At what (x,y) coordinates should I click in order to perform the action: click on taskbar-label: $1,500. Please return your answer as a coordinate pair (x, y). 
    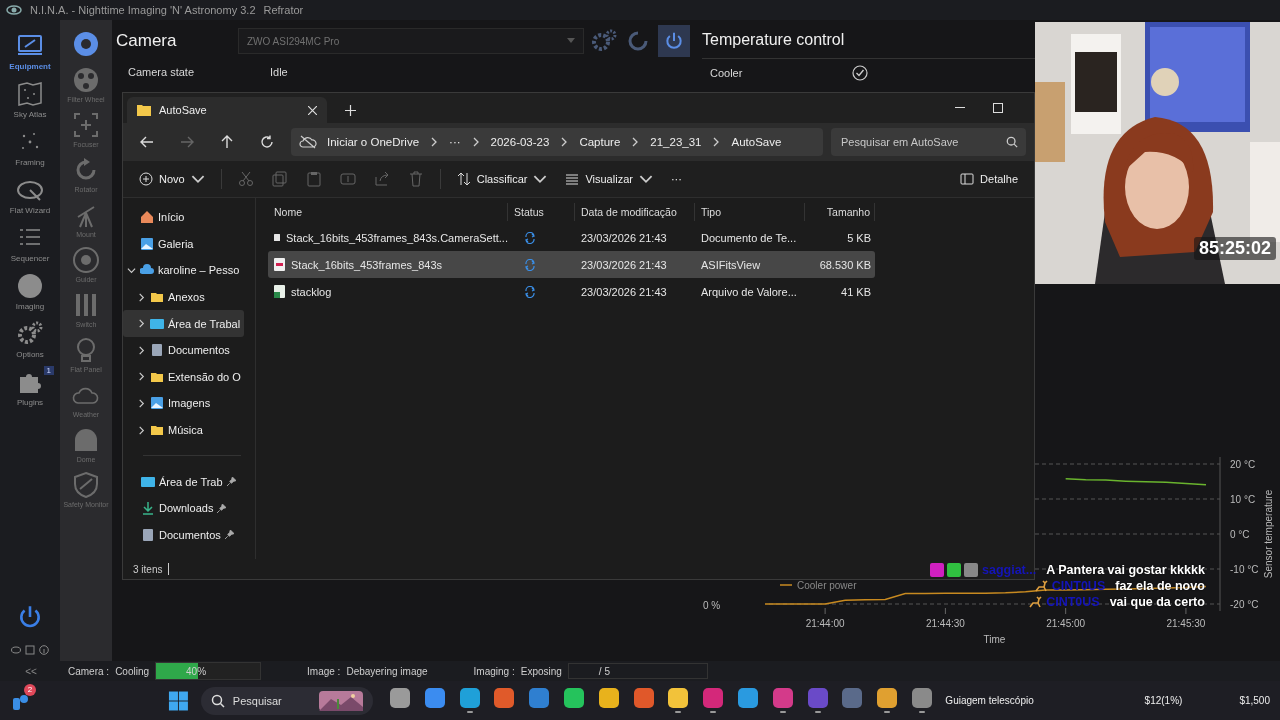
    Looking at the image, I should click on (1254, 700).